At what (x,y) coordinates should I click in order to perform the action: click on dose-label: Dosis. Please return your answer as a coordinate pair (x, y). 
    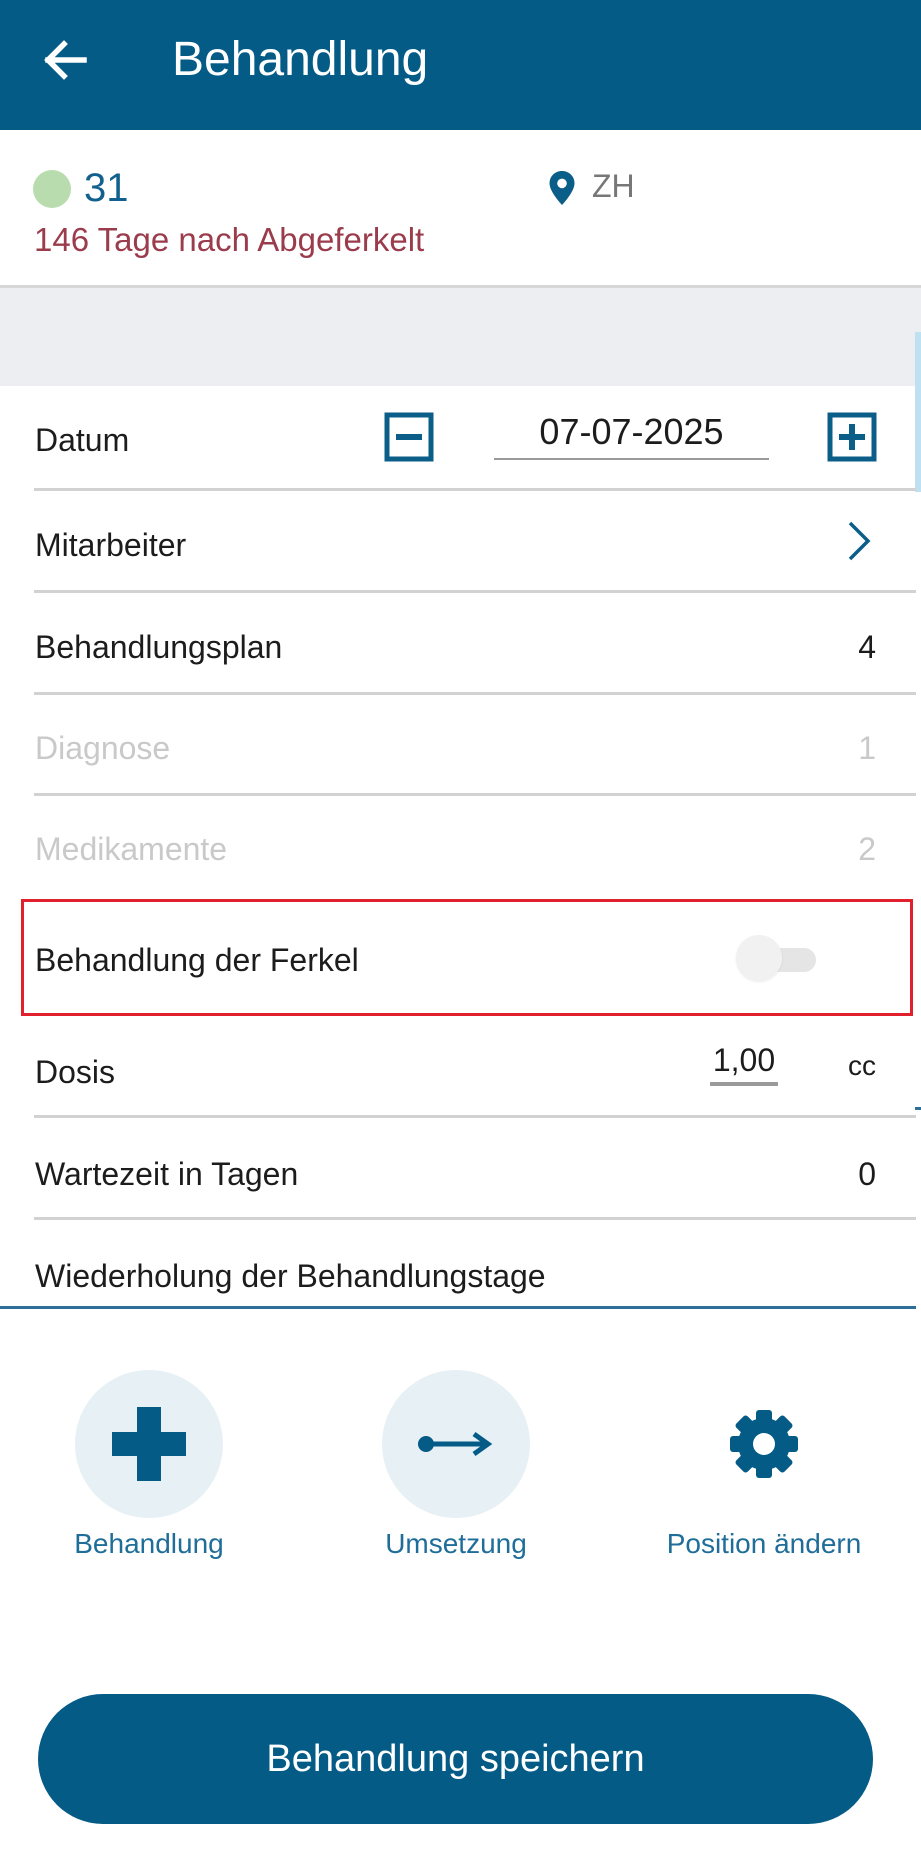
    Looking at the image, I should click on (75, 1072).